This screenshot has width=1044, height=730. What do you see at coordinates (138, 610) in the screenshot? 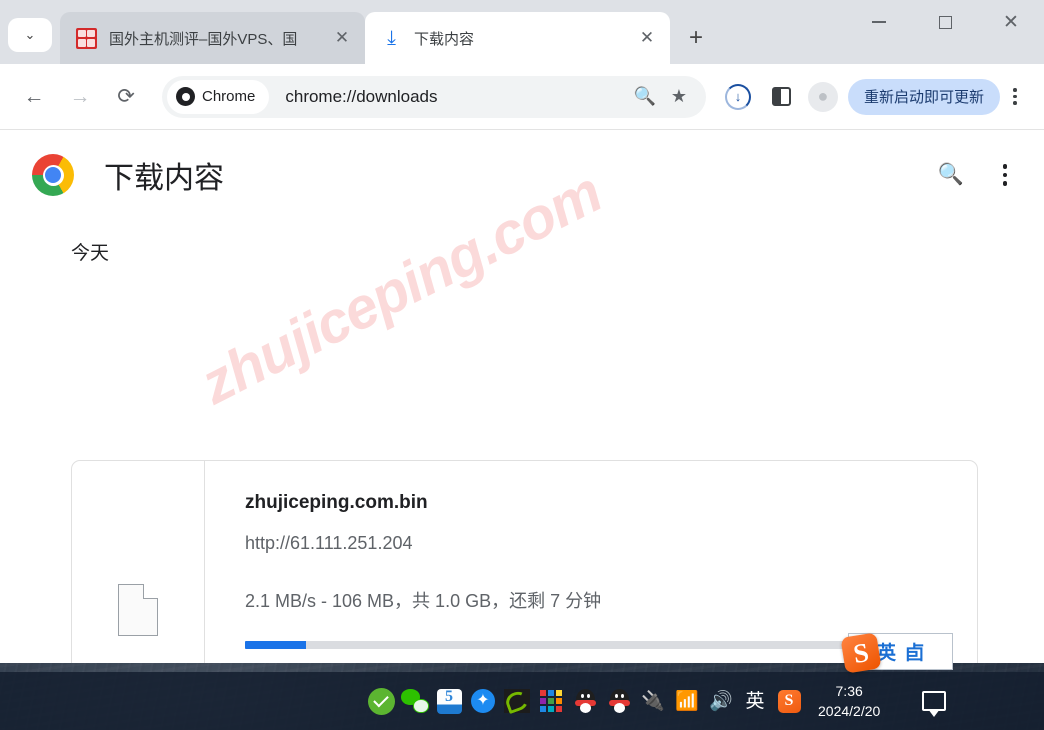
I see `generic-file-icon` at bounding box center [138, 610].